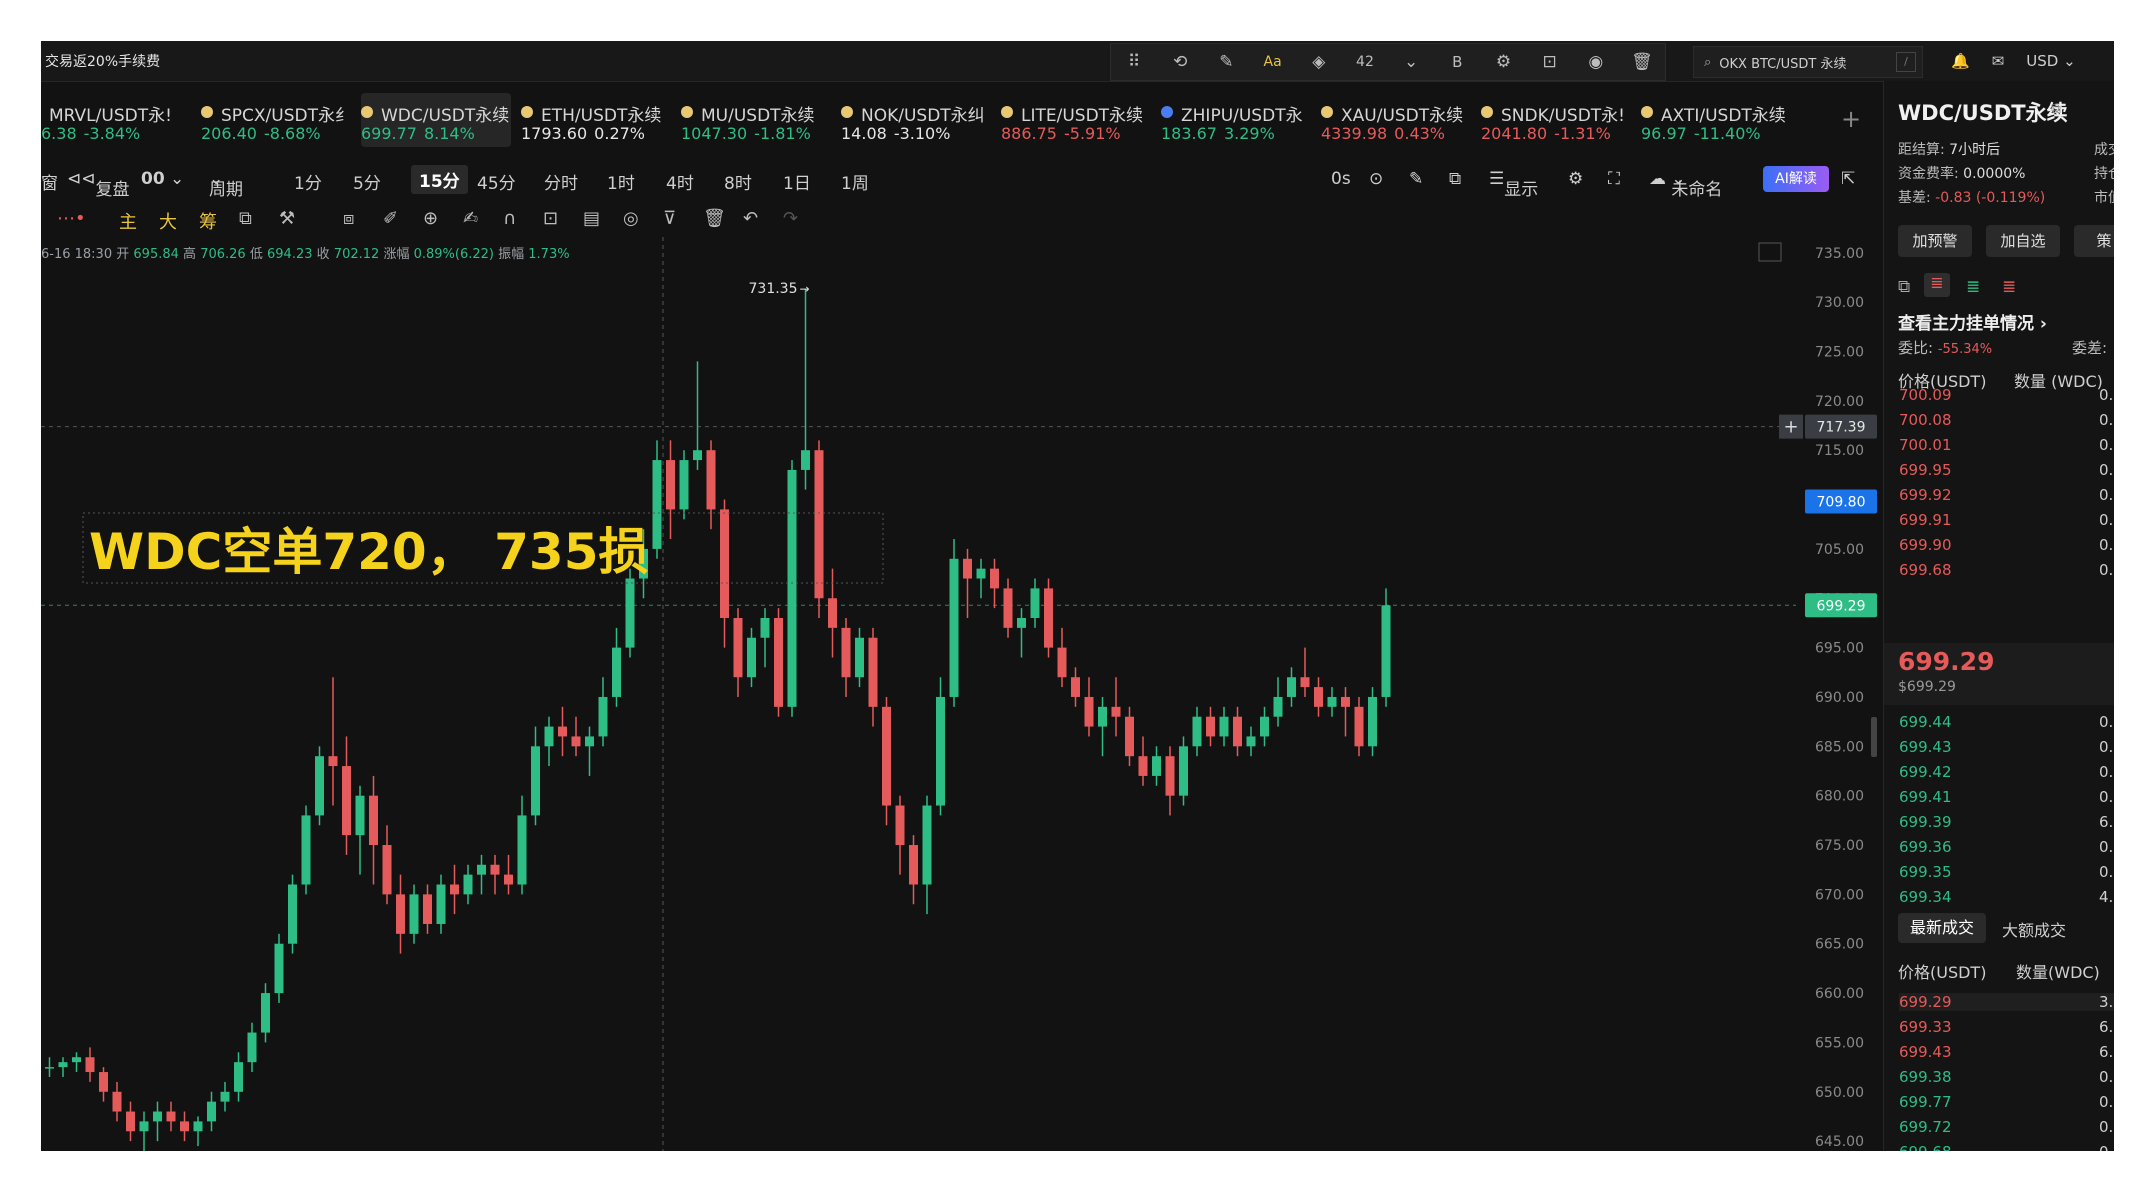  What do you see at coordinates (128, 221) in the screenshot?
I see `main-indicator-button: 主` at bounding box center [128, 221].